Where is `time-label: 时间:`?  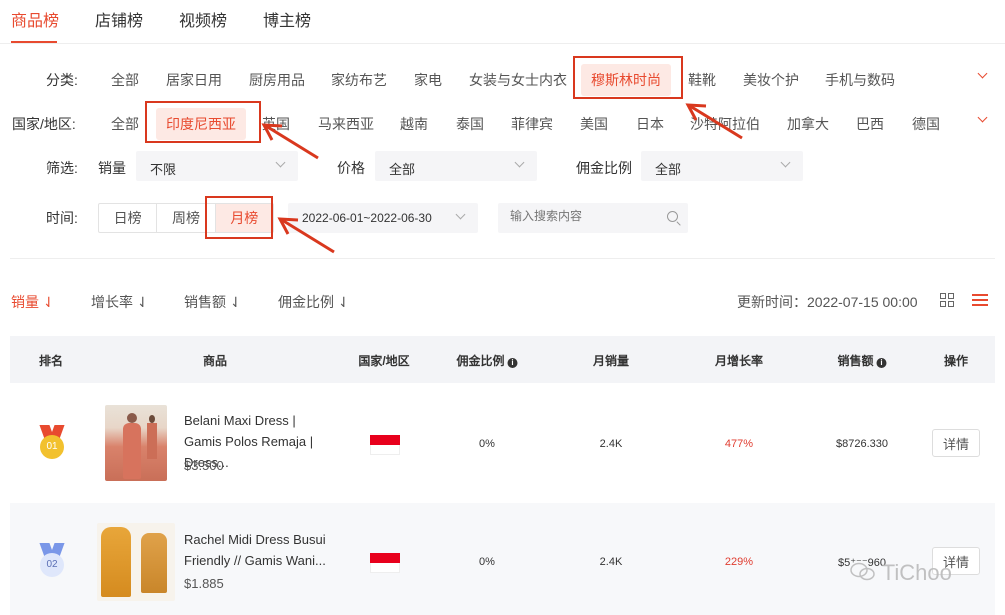
time-label: 时间: is located at coordinates (62, 218).